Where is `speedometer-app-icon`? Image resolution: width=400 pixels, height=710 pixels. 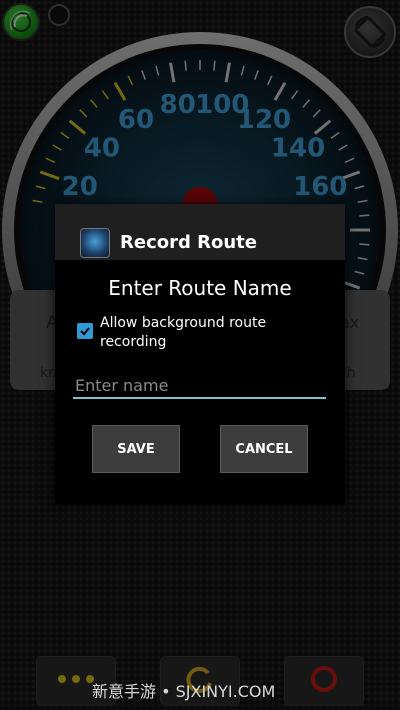 speedometer-app-icon is located at coordinates (95, 243).